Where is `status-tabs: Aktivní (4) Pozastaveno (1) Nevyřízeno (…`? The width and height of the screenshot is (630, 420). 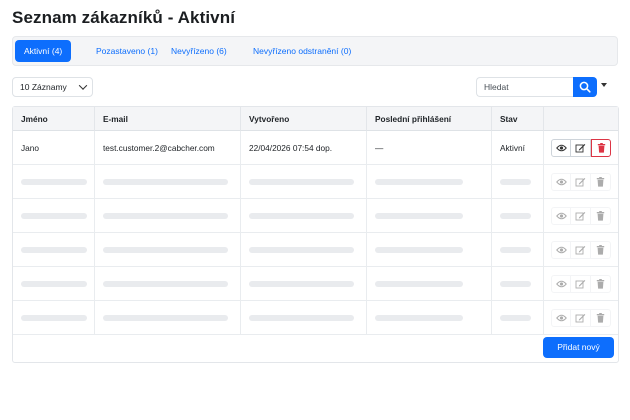
status-tabs: Aktivní (4) Pozastaveno (1) Nevyřízeno (… is located at coordinates (315, 51).